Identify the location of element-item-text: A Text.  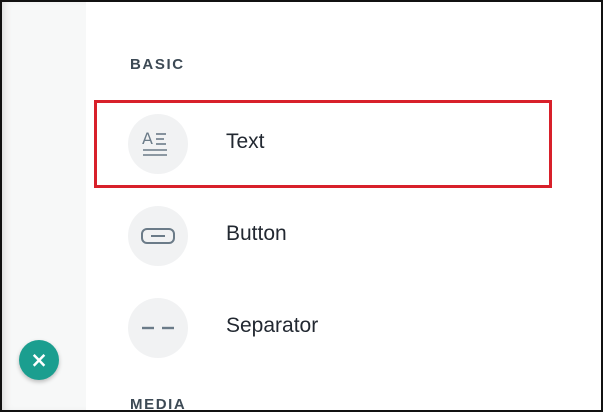
(338, 141).